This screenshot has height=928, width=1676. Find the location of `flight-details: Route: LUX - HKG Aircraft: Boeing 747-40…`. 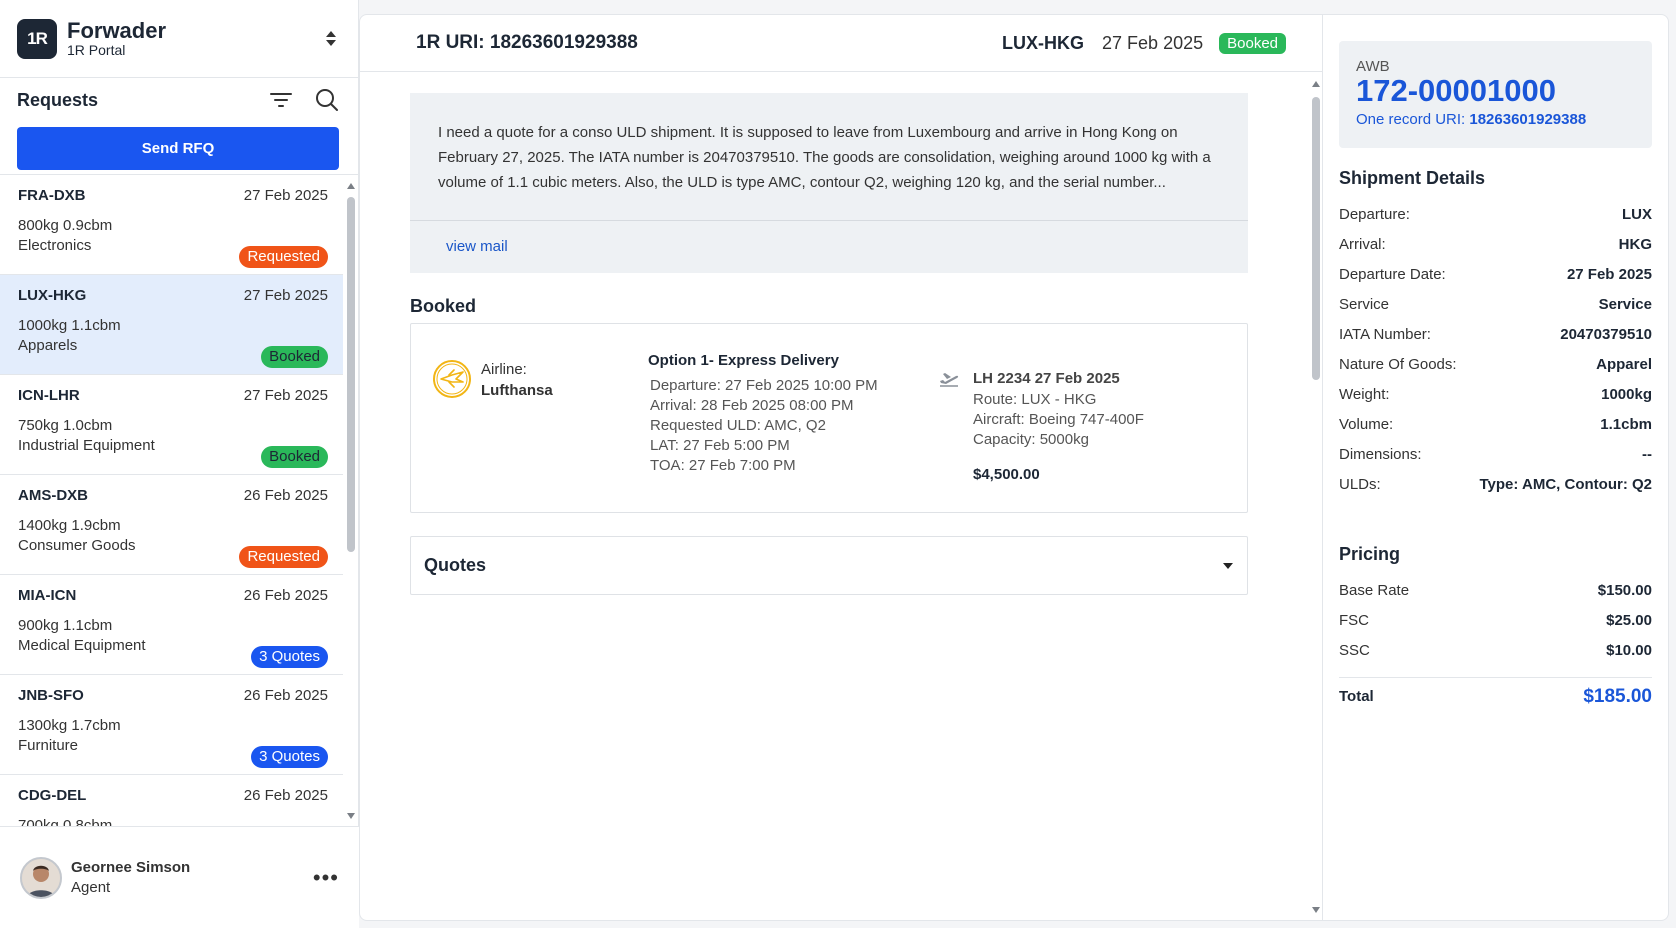

flight-details: Route: LUX - HKG Aircraft: Boeing 747-40… is located at coordinates (1058, 420).